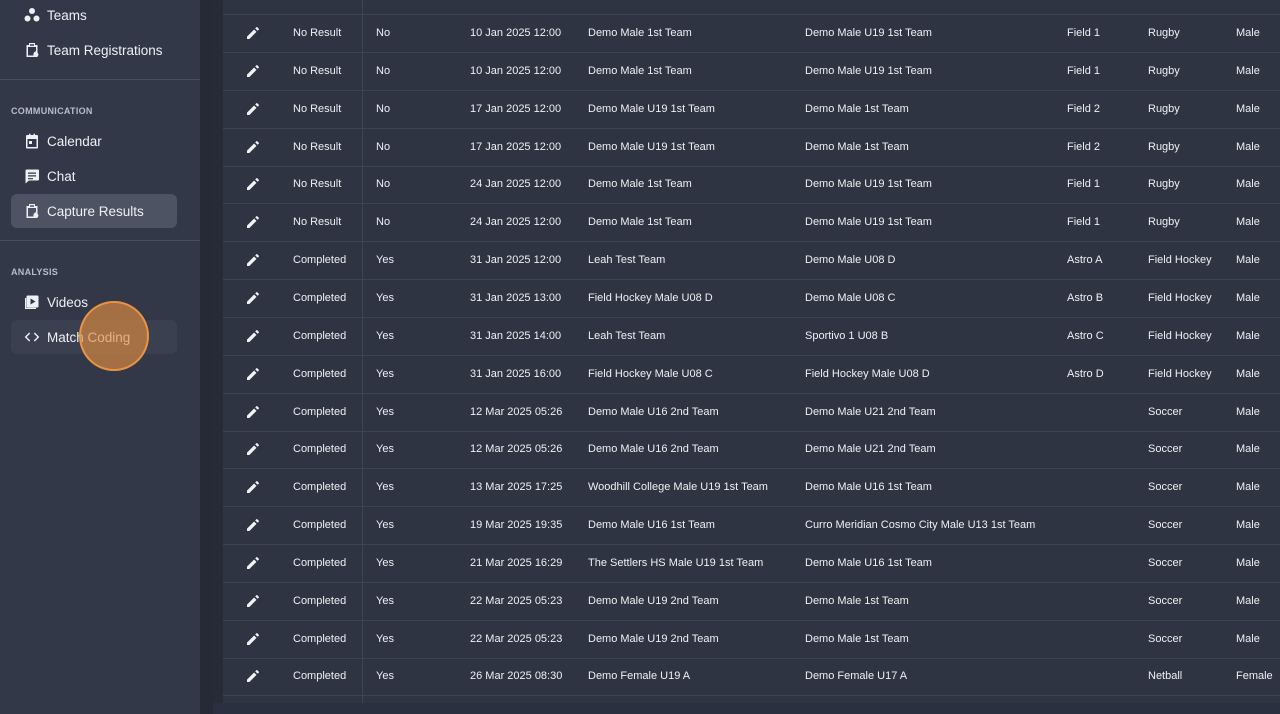  I want to click on venue-cell: Field 2, so click(1084, 147).